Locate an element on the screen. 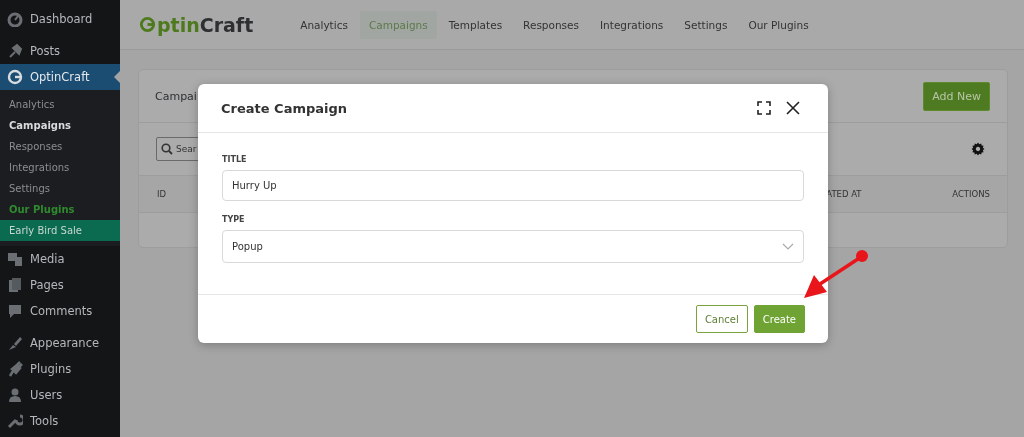 The width and height of the screenshot is (1024, 437). chevron-down-icon is located at coordinates (788, 246).